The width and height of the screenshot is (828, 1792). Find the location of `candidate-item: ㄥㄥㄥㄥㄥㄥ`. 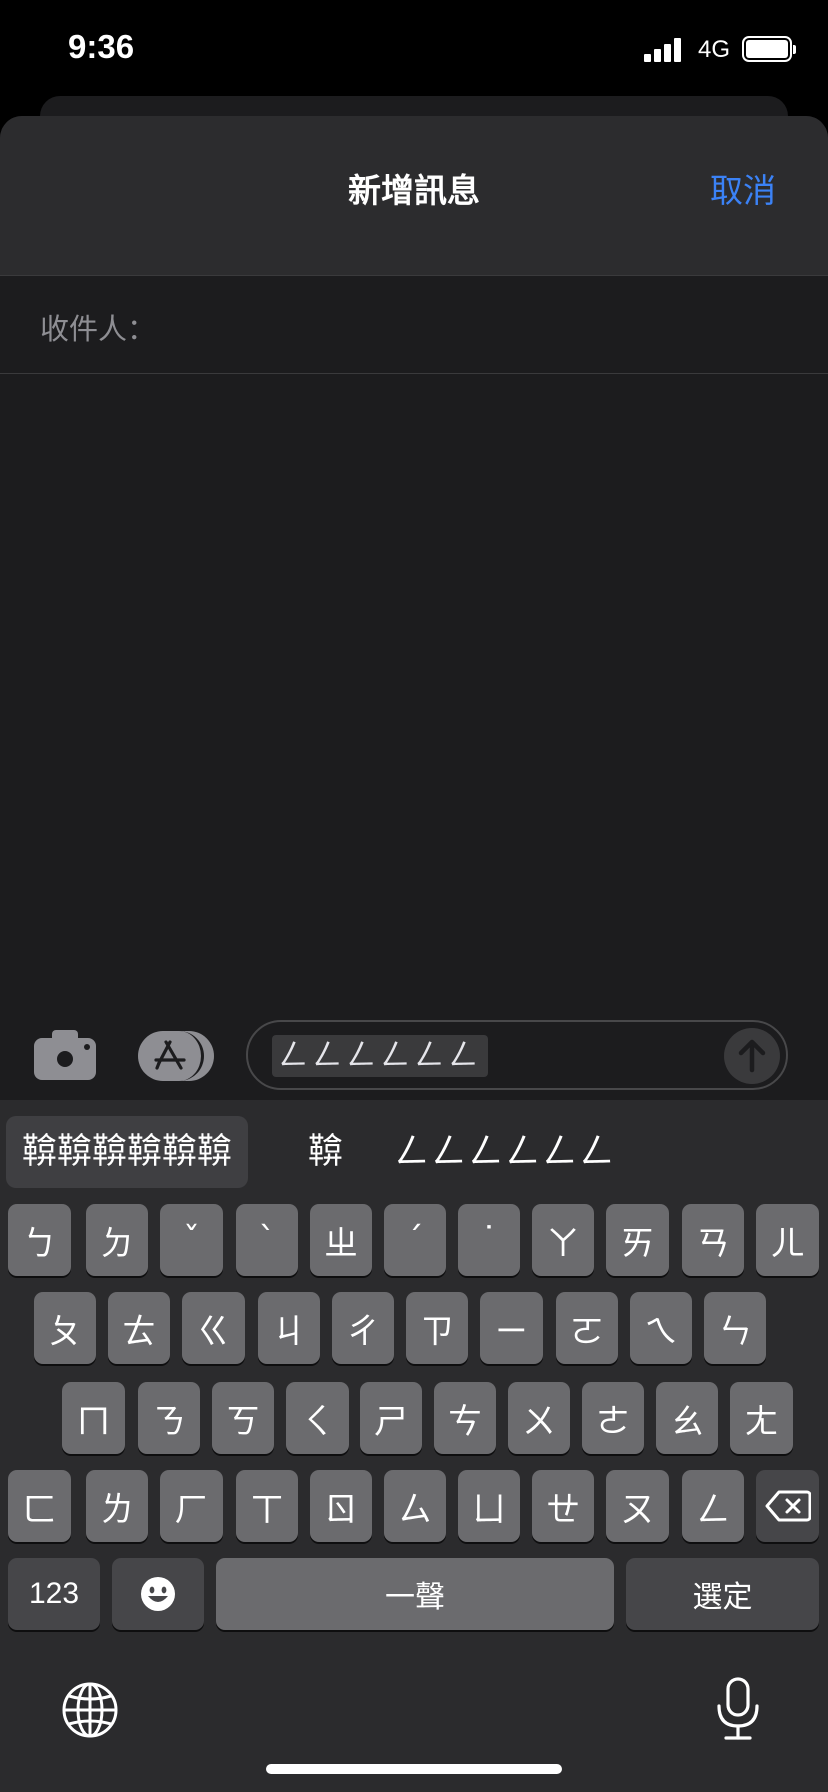

candidate-item: ㄥㄥㄥㄥㄥㄥ is located at coordinates (505, 1152).